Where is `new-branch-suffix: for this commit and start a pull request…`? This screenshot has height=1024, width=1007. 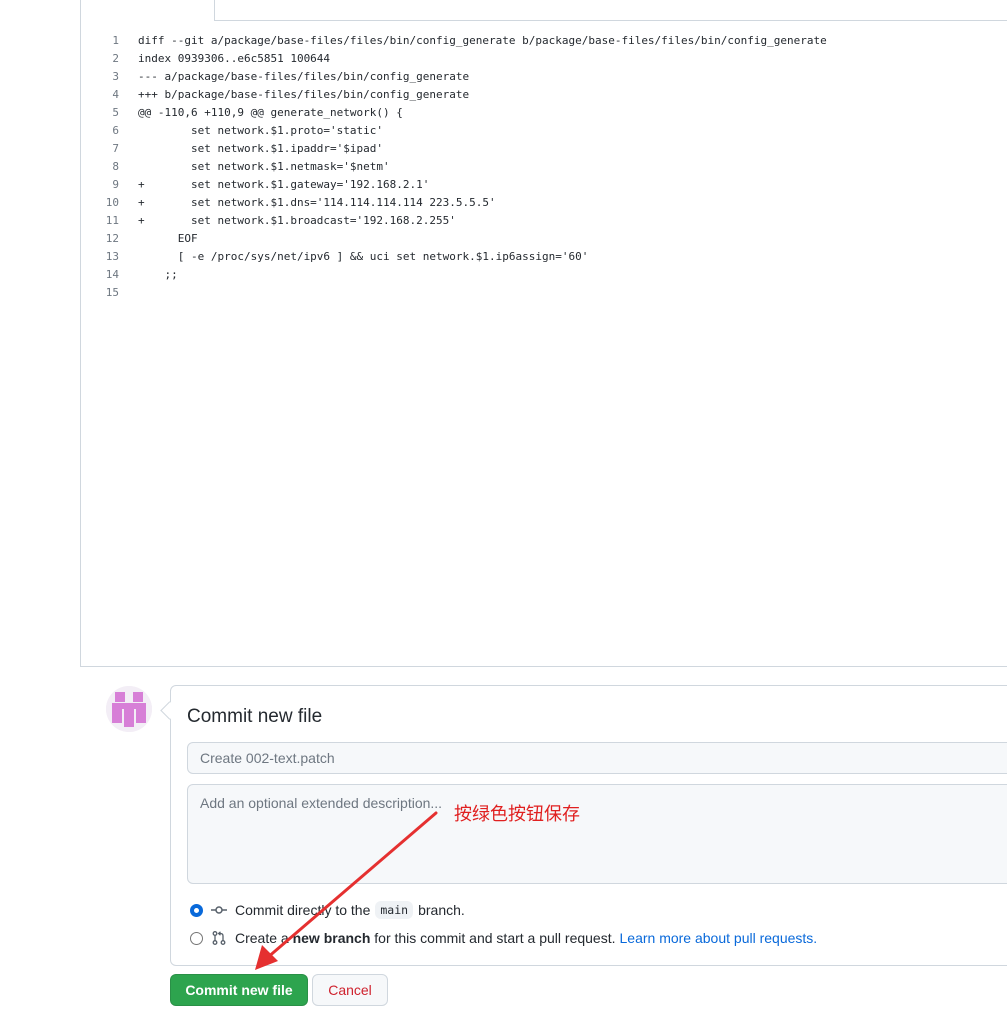 new-branch-suffix: for this commit and start a pull request… is located at coordinates (495, 938).